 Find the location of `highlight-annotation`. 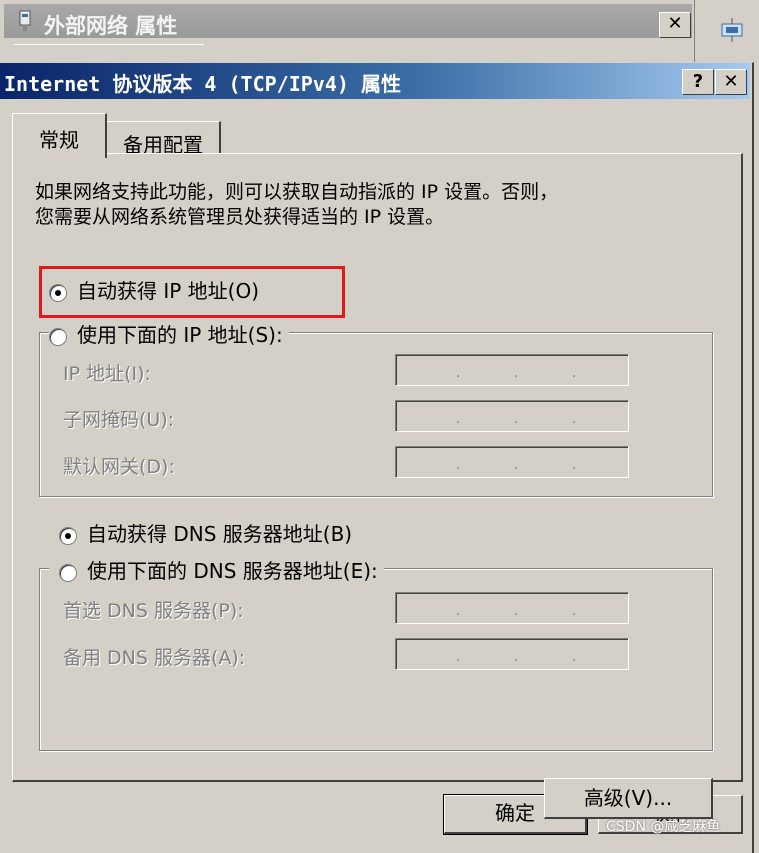

highlight-annotation is located at coordinates (192, 292).